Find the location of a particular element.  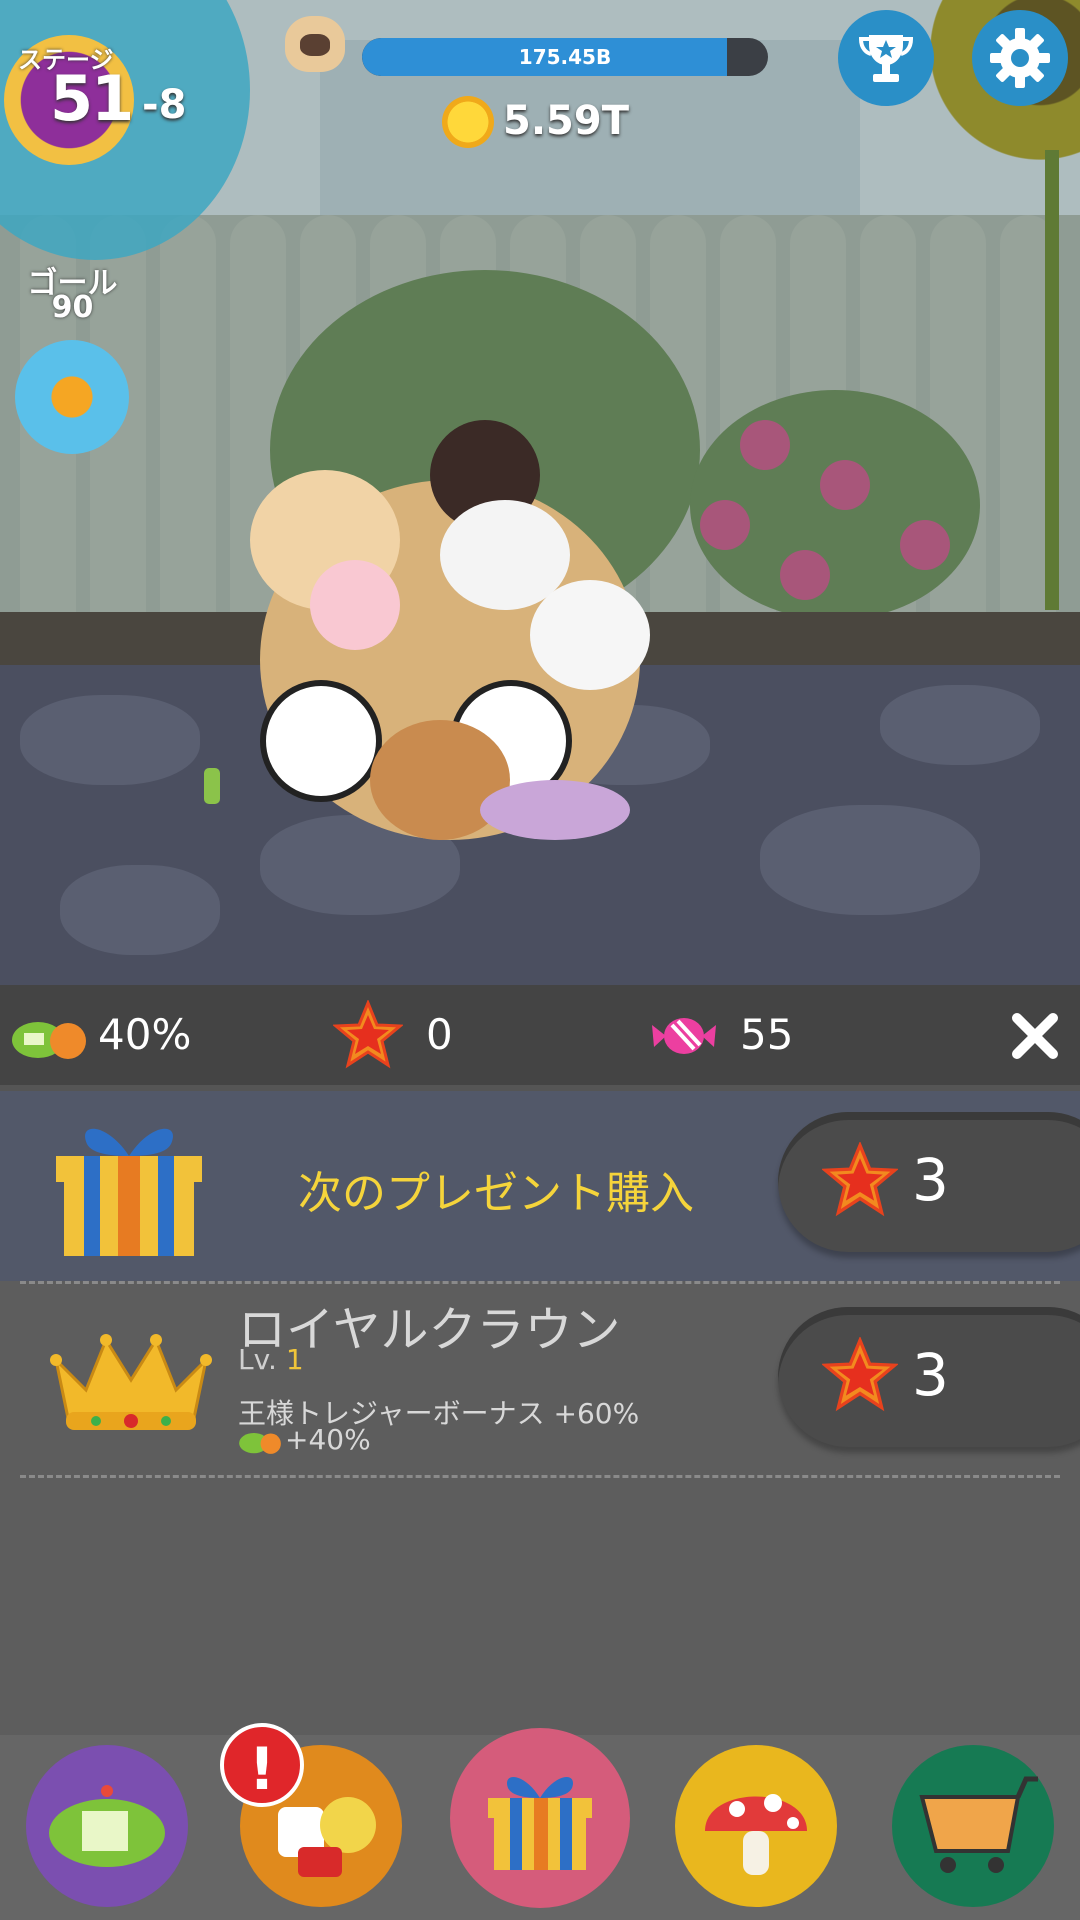

progress-text: 175.45B is located at coordinates (565, 57).